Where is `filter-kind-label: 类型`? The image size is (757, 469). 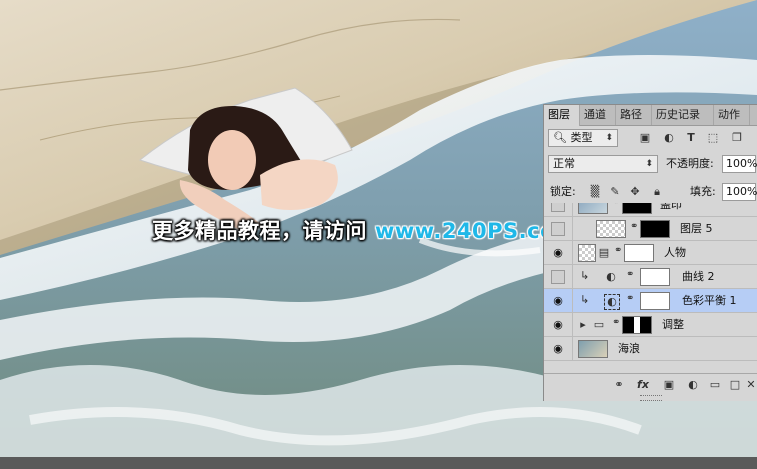
filter-kind-label: 类型 is located at coordinates (581, 137).